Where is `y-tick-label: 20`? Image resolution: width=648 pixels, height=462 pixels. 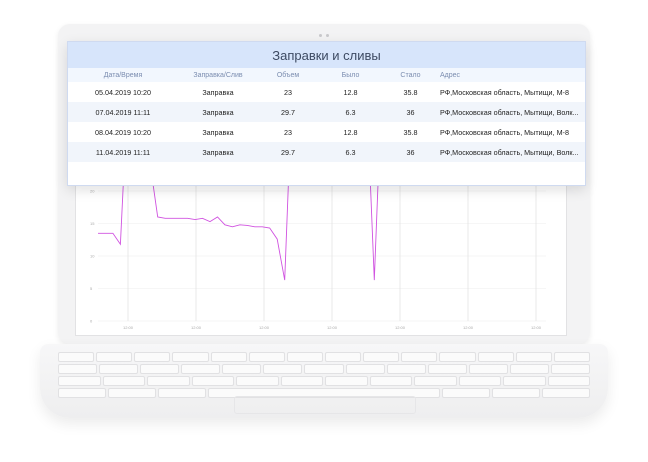 y-tick-label: 20 is located at coordinates (92, 191).